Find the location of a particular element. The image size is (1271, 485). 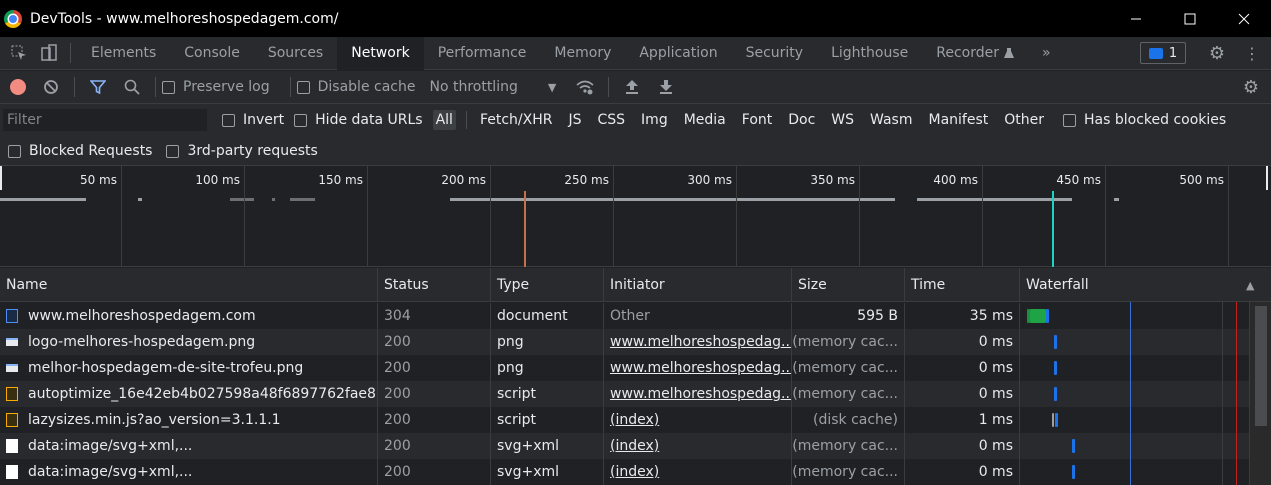

waterfall-bar is located at coordinates (1055, 368).